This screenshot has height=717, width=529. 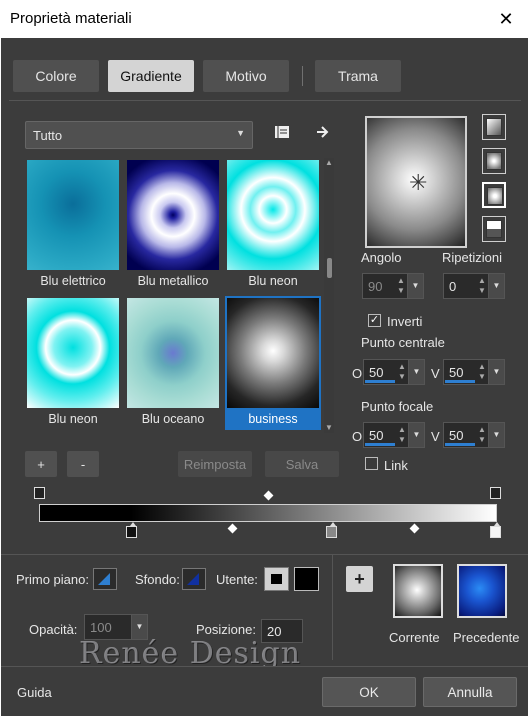 I want to click on previous-label: Precedente, so click(x=486, y=637).